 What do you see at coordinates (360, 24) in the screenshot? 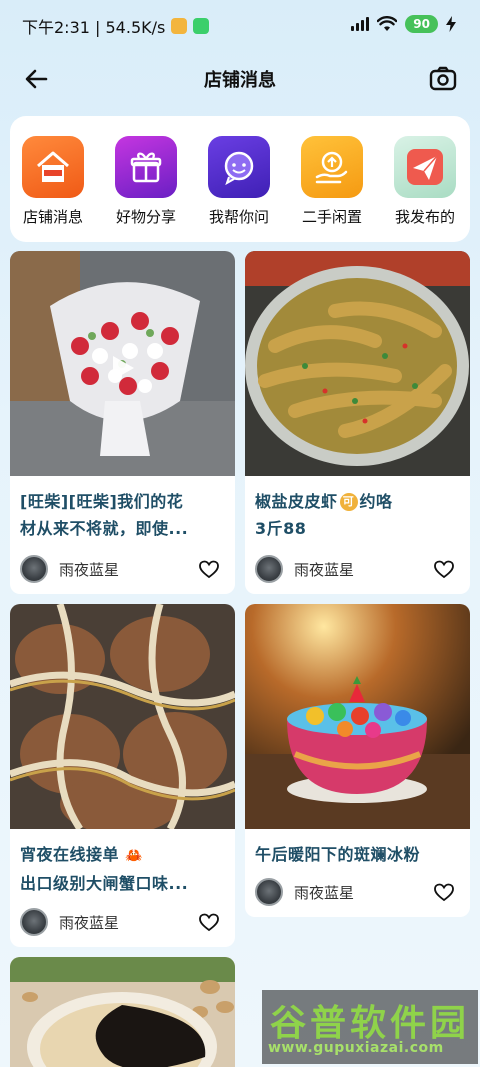
I see `signal-icon` at bounding box center [360, 24].